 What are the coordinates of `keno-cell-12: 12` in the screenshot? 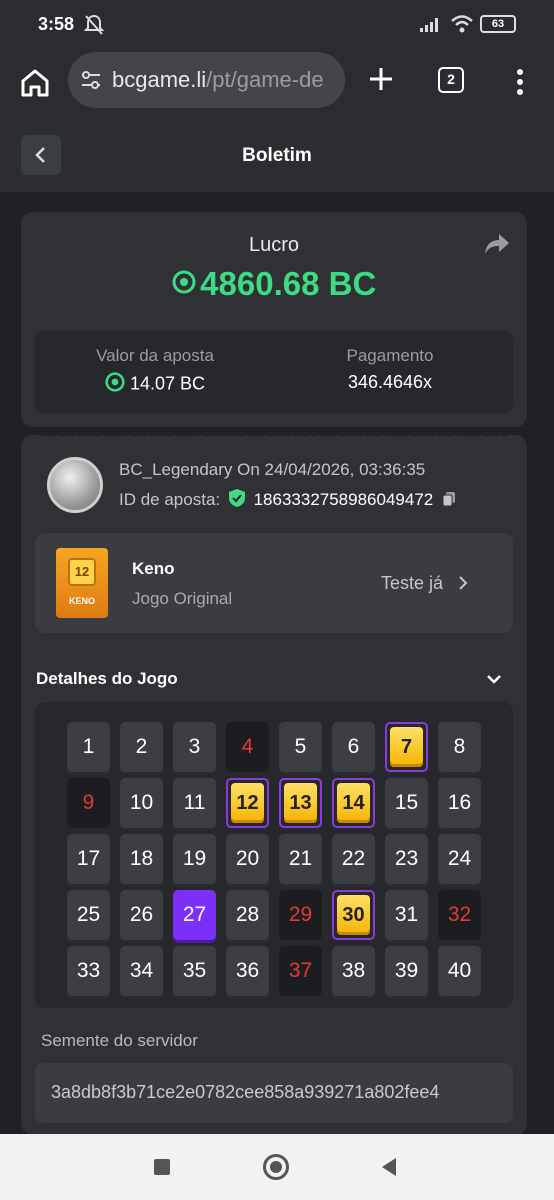 It's located at (247, 803).